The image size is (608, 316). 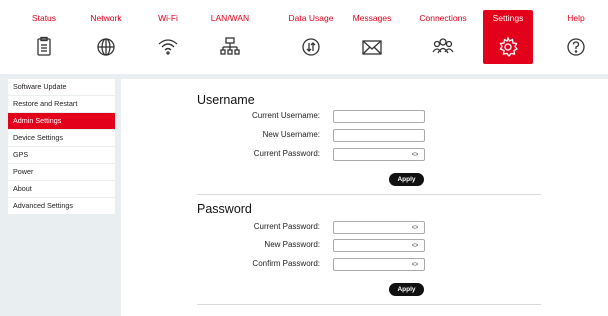 I want to click on username-apply-button: Apply, so click(x=406, y=179).